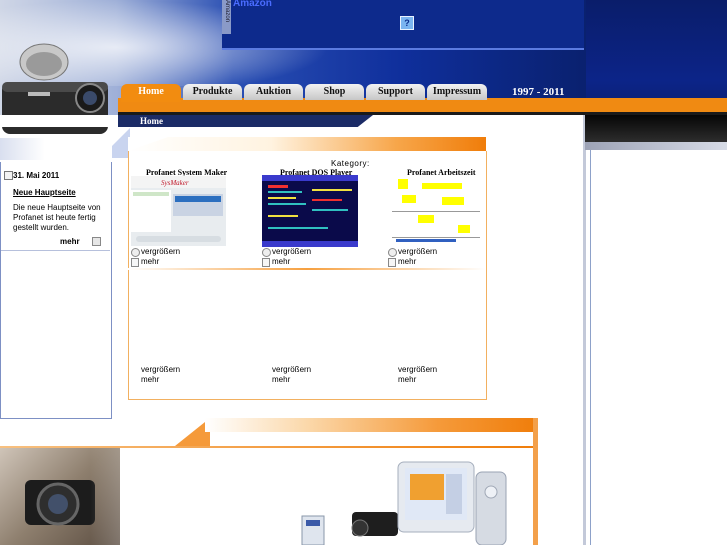 The width and height of the screenshot is (727, 545). I want to click on amazon-label: Amazon, so click(252, 4).